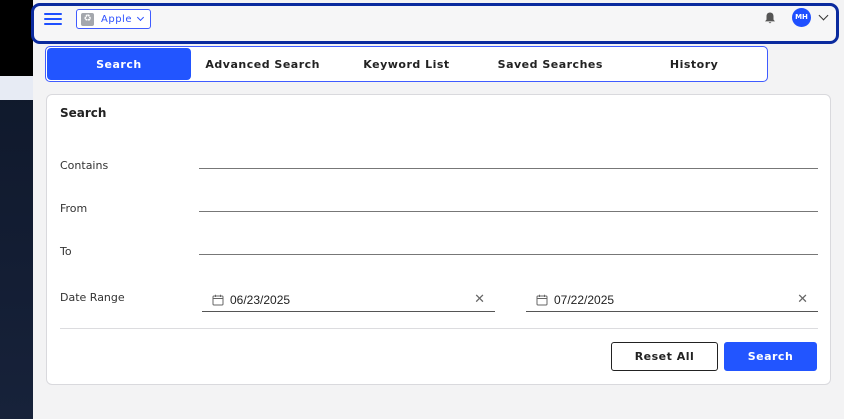 The height and width of the screenshot is (419, 844). What do you see at coordinates (801, 17) in the screenshot?
I see `user-avatar: MH` at bounding box center [801, 17].